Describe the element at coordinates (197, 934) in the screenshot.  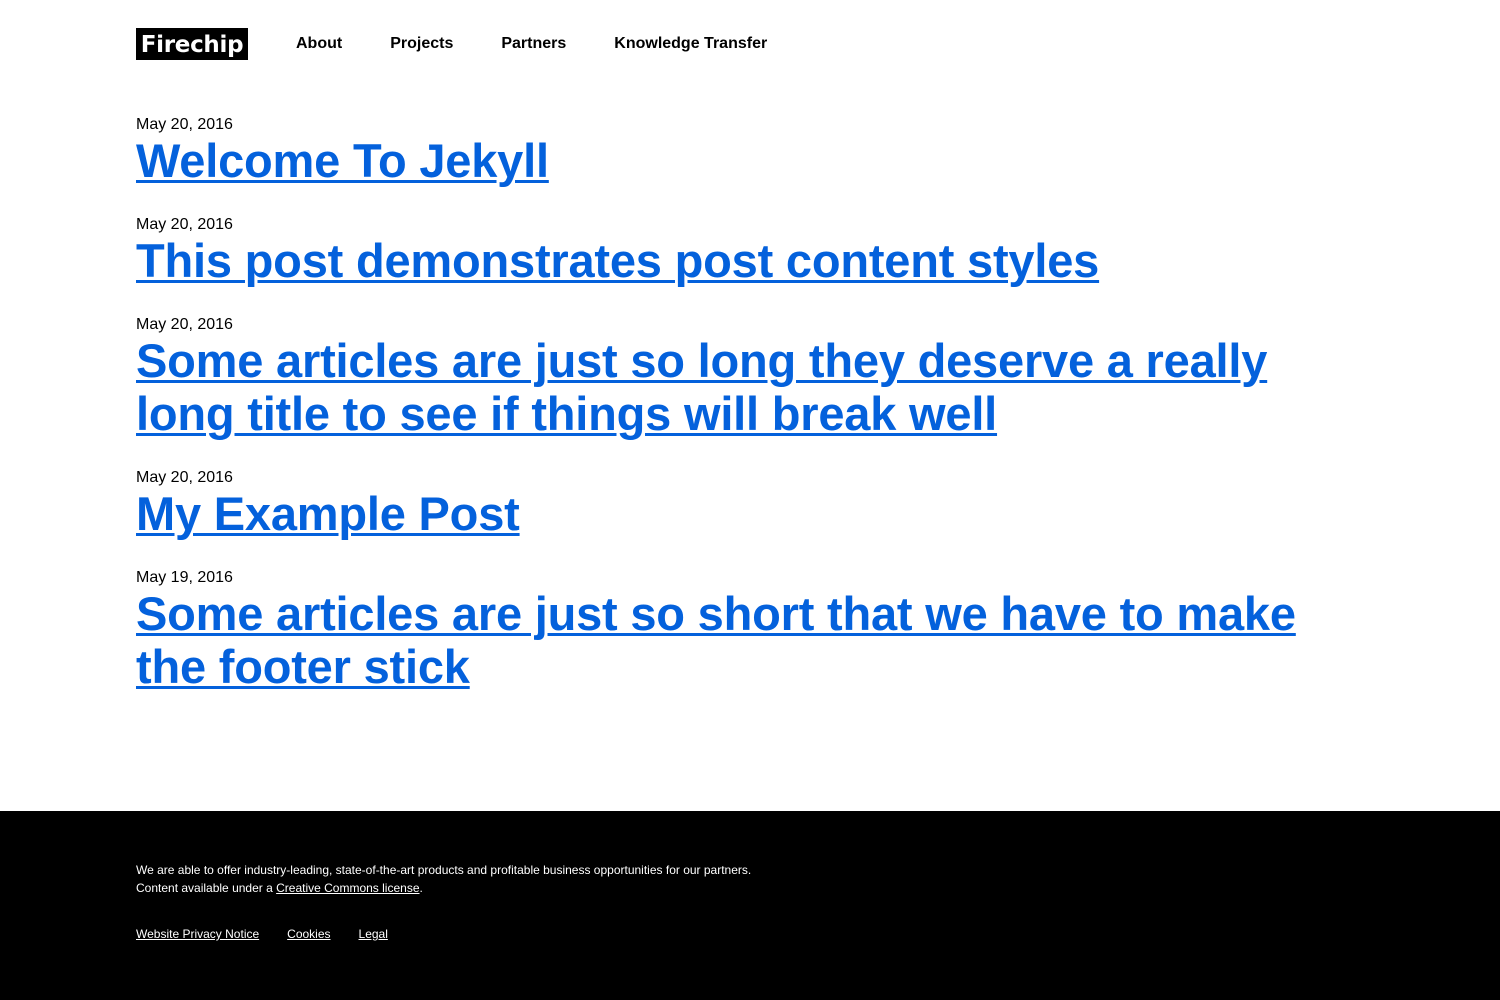
I see `privacy-notice-link: Website Privacy Notice` at that location.